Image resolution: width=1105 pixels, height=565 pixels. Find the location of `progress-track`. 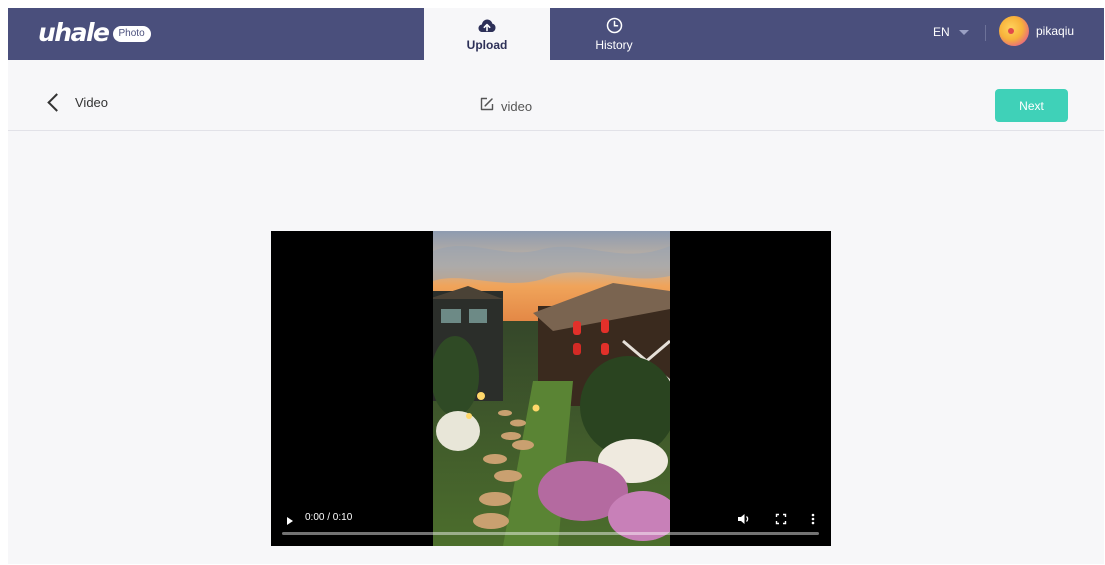

progress-track is located at coordinates (550, 533).